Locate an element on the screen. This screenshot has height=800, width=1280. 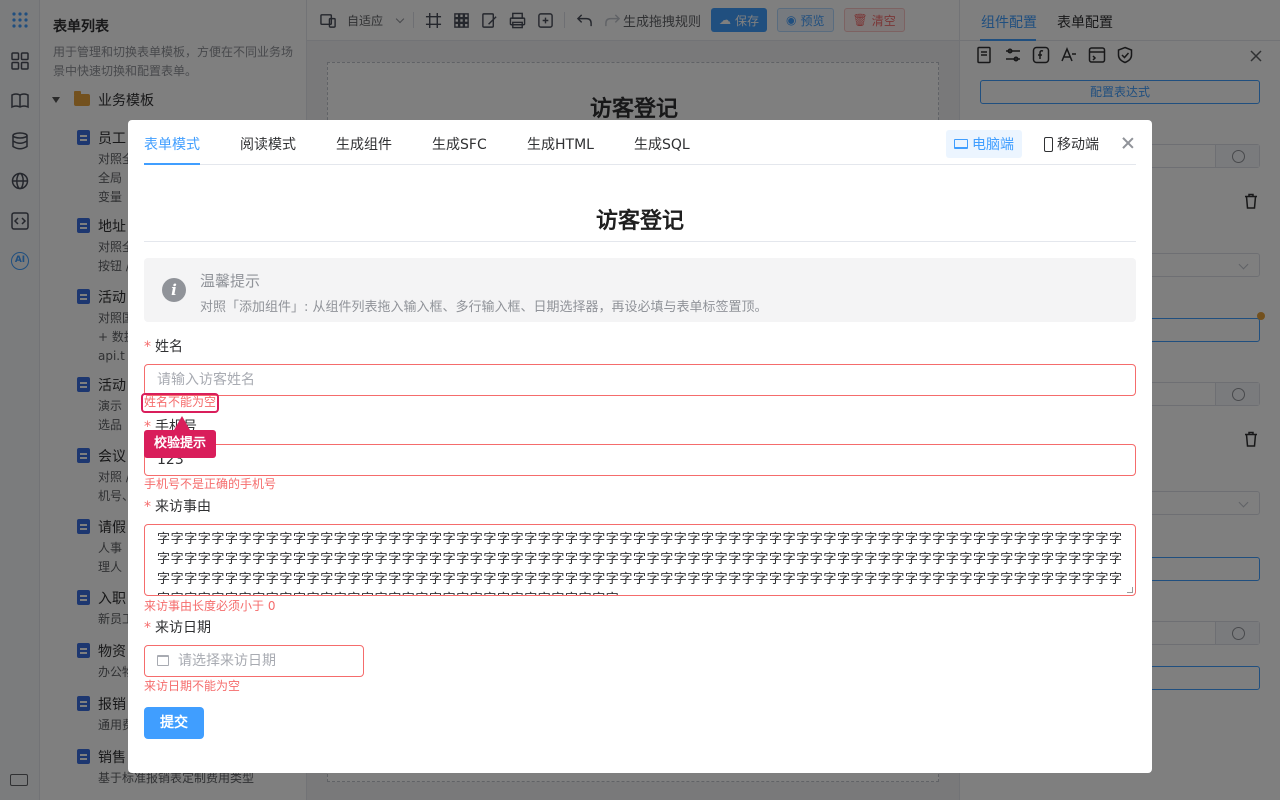
tab-generate-component: 生成组件 is located at coordinates (364, 144).